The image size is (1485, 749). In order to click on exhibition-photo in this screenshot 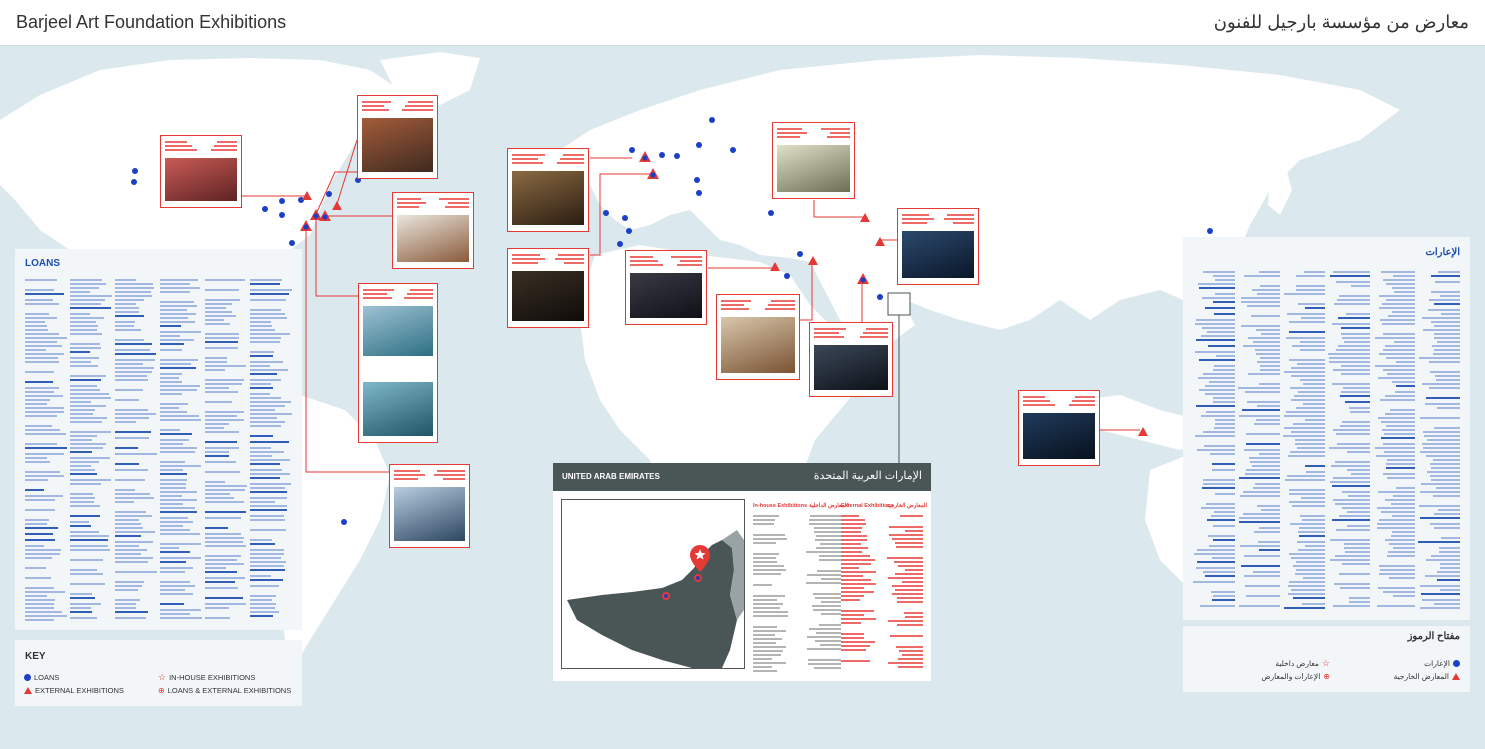, I will do `click(851, 367)`.